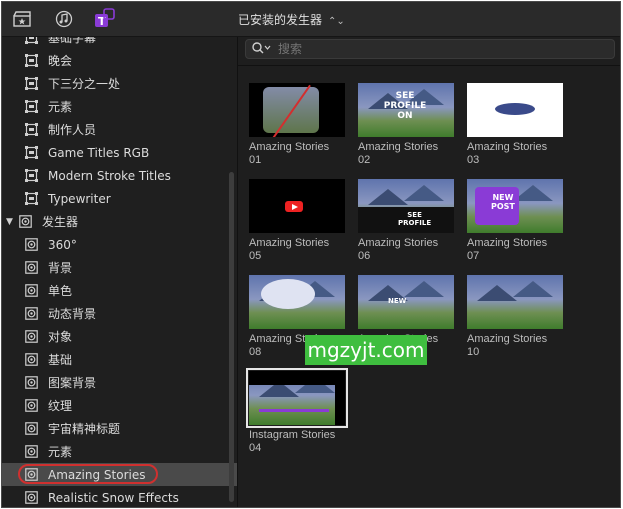  What do you see at coordinates (406, 206) in the screenshot?
I see `thumbnail-image: SEE PROFILE` at bounding box center [406, 206].